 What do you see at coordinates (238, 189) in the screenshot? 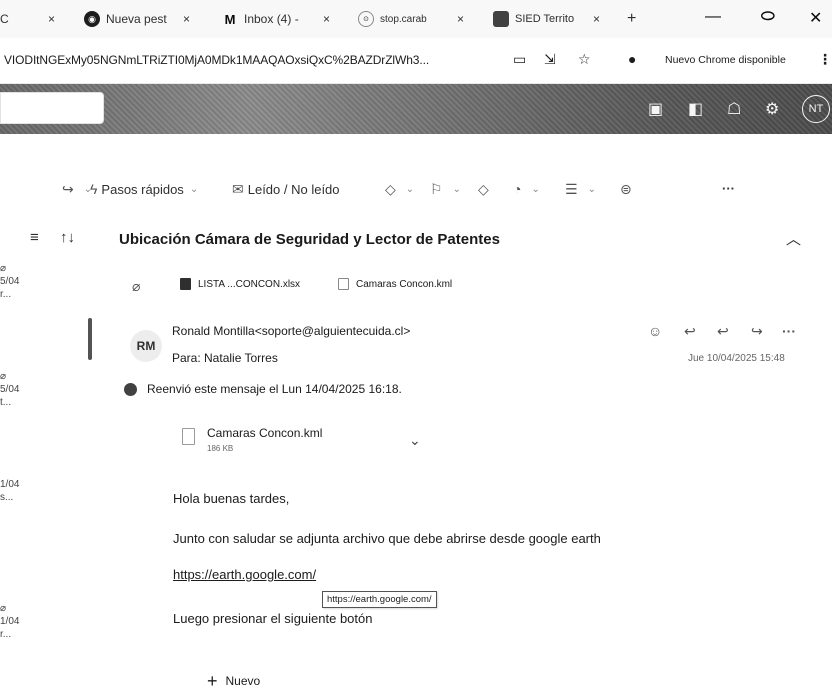
I see `envelope-open-icon: ✉` at bounding box center [238, 189].